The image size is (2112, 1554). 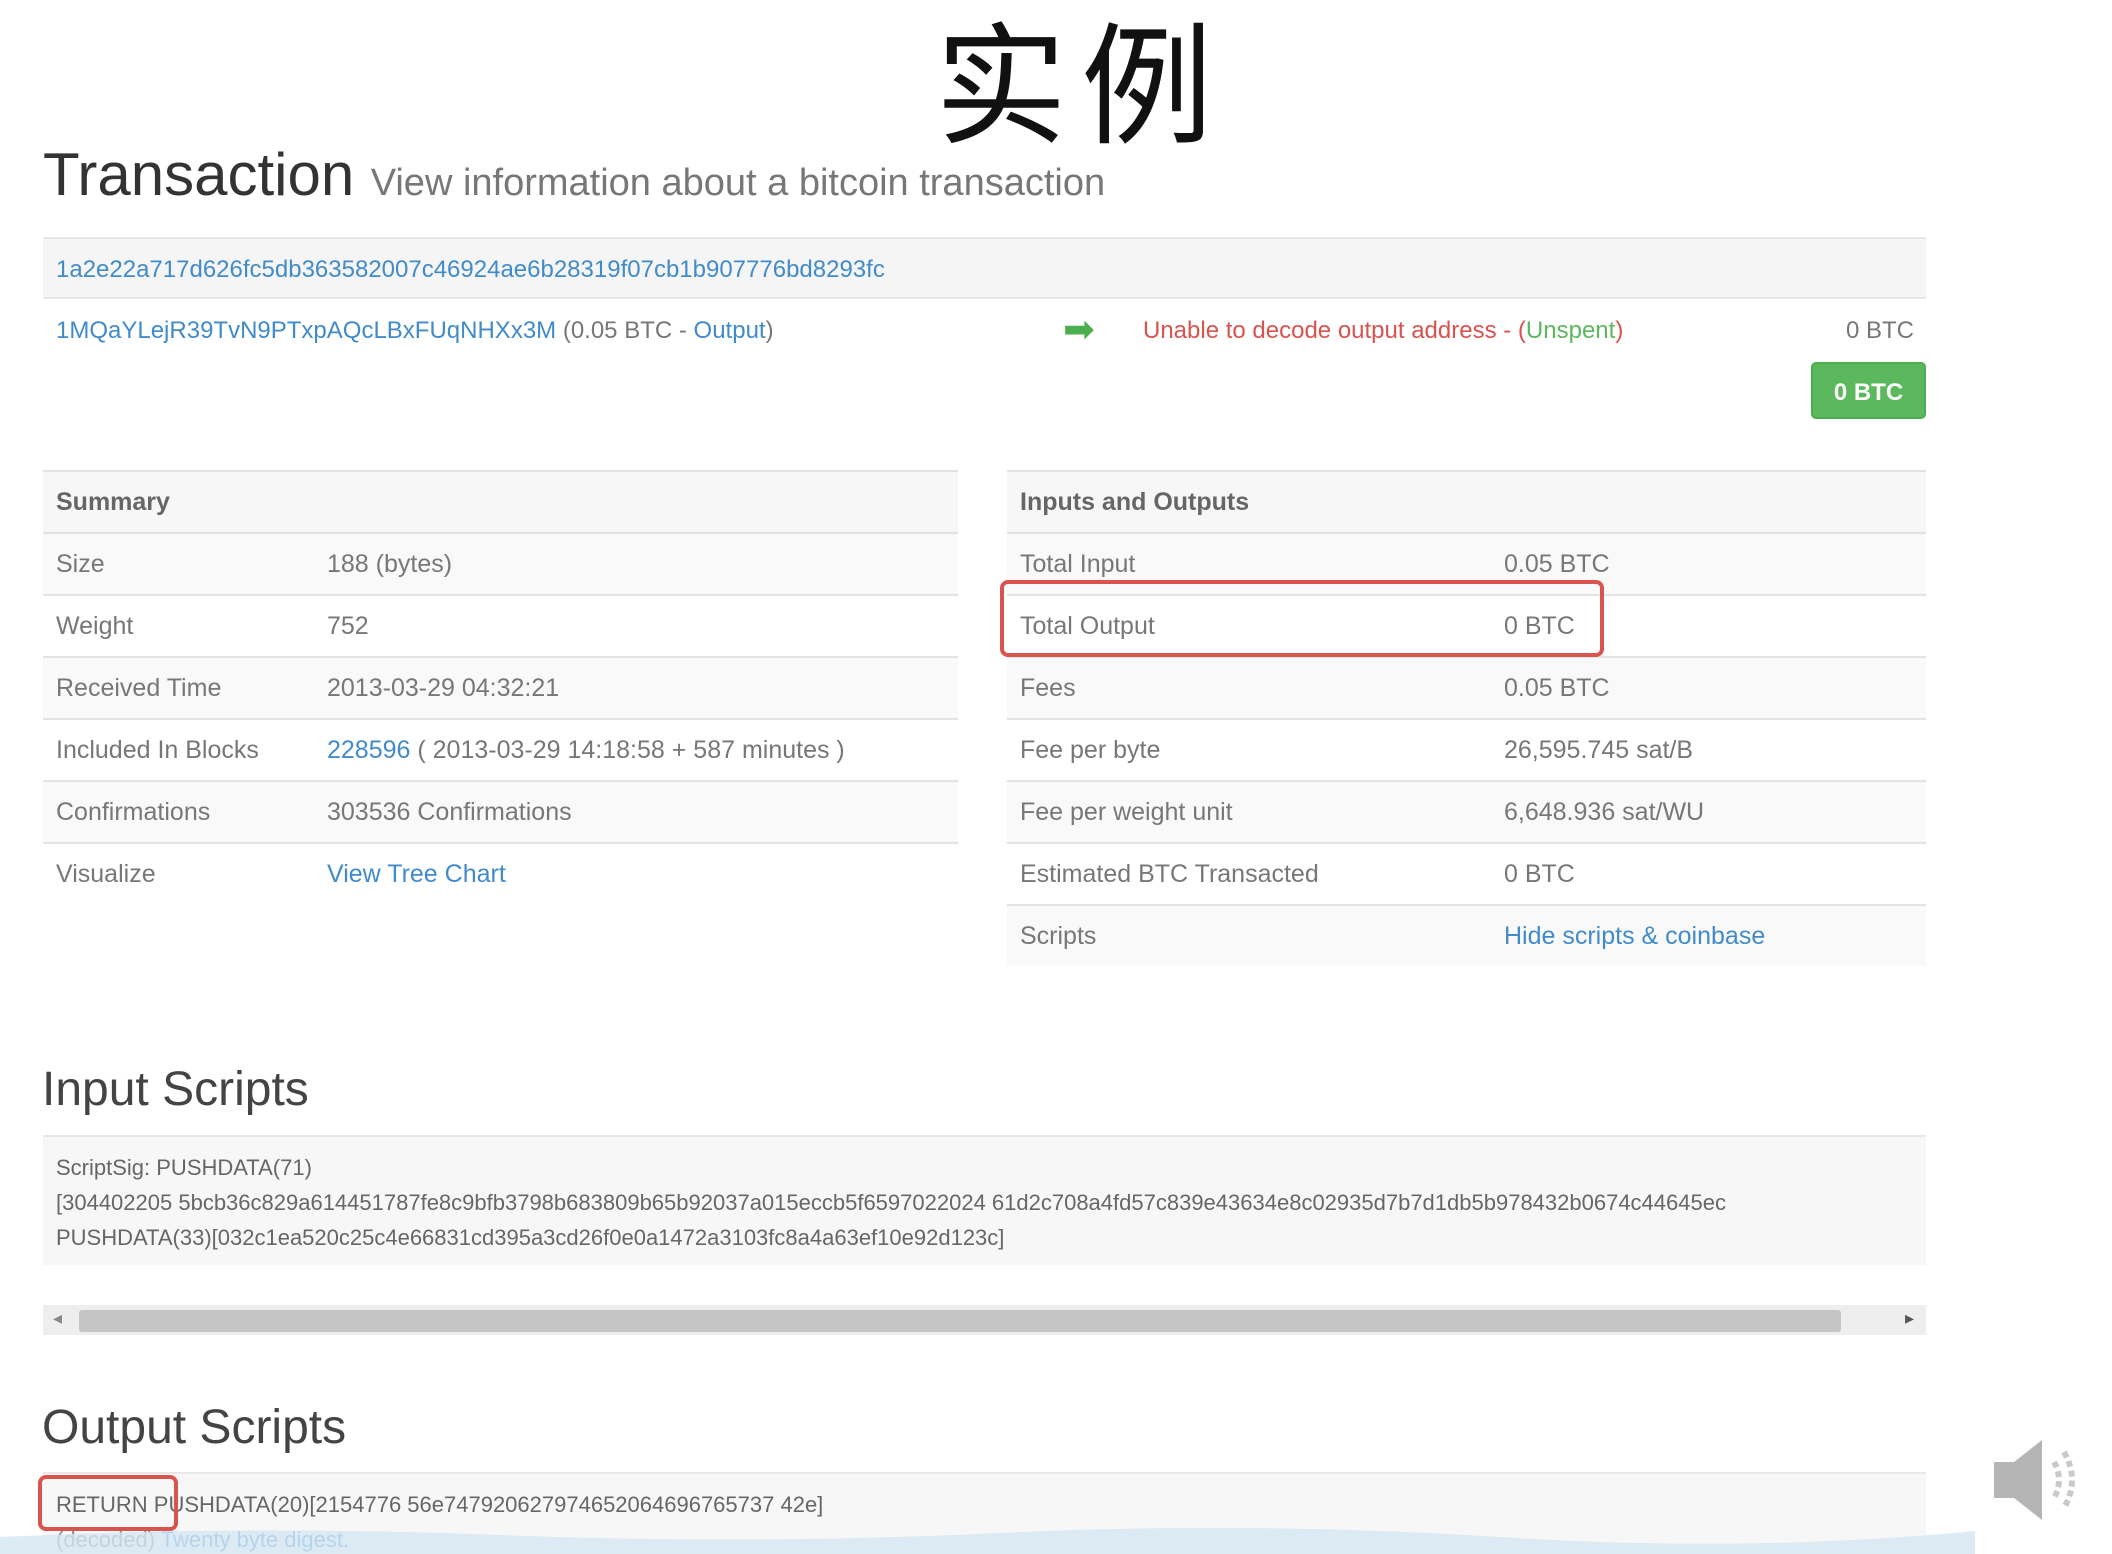 What do you see at coordinates (1249, 749) in the screenshot?
I see `io-label: Fee per byte` at bounding box center [1249, 749].